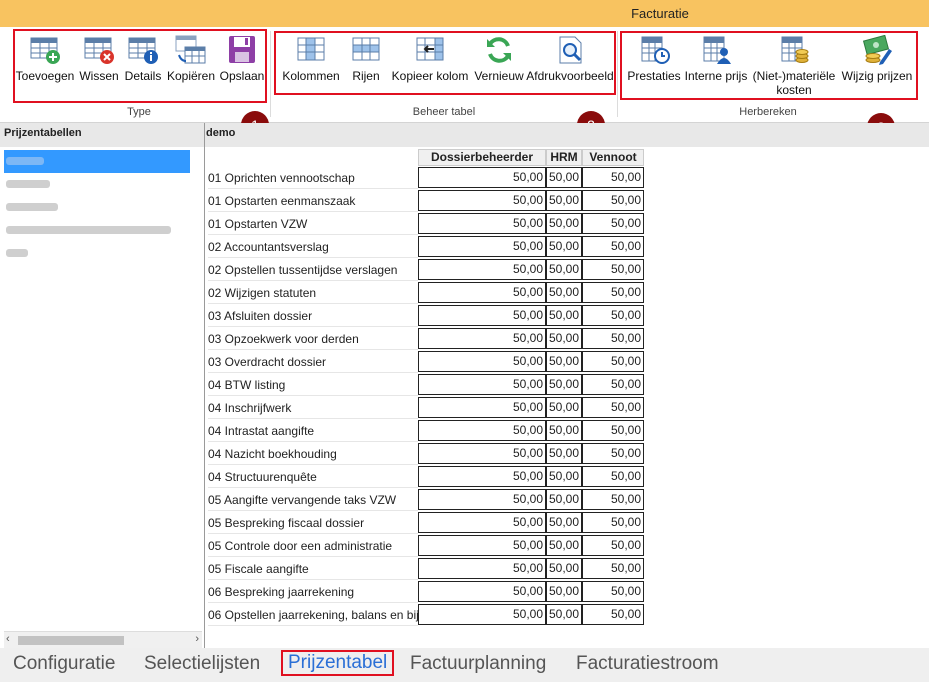 The width and height of the screenshot is (929, 682). What do you see at coordinates (570, 67) in the screenshot?
I see `print-preview-button: Afdrukvoorbeeld` at bounding box center [570, 67].